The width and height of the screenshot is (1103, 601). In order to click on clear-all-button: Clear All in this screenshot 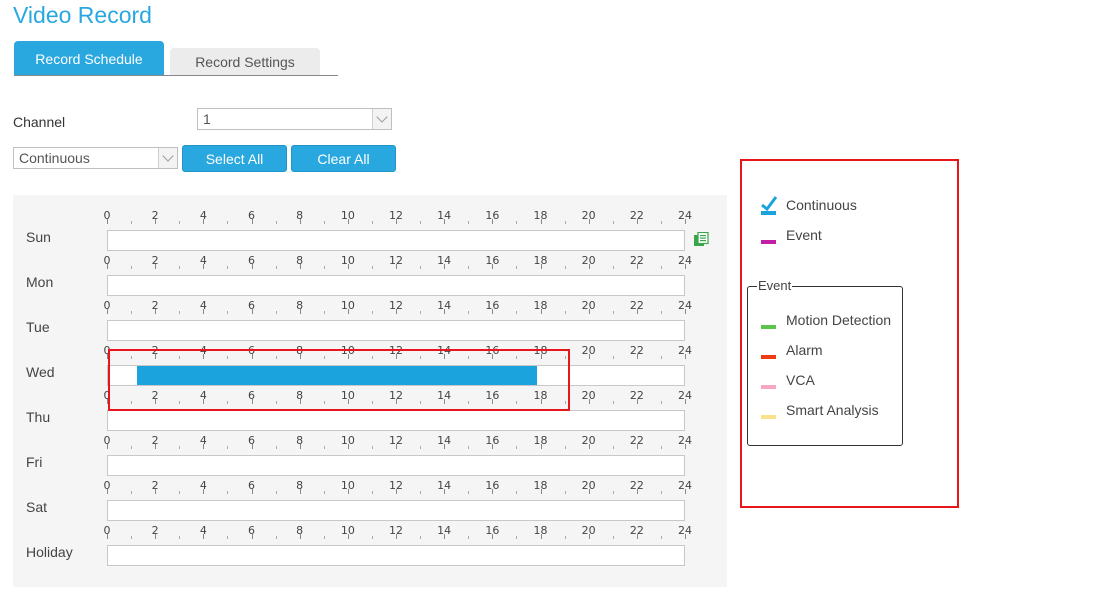, I will do `click(343, 158)`.